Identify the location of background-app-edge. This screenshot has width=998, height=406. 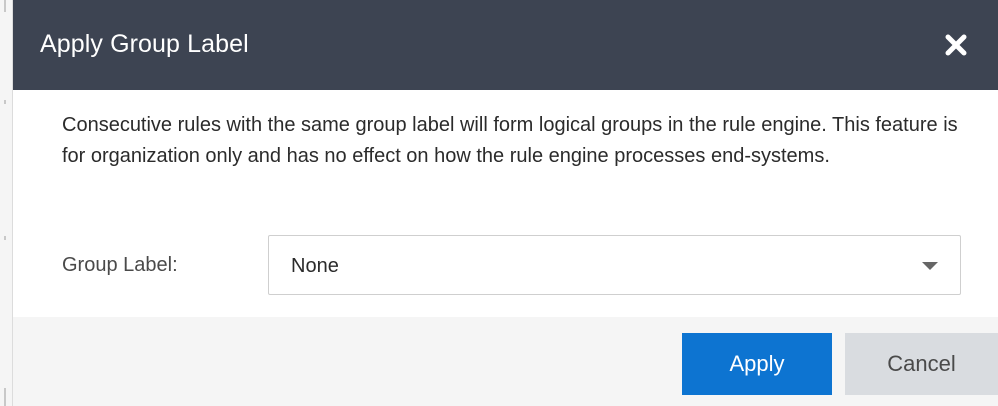
(6, 203).